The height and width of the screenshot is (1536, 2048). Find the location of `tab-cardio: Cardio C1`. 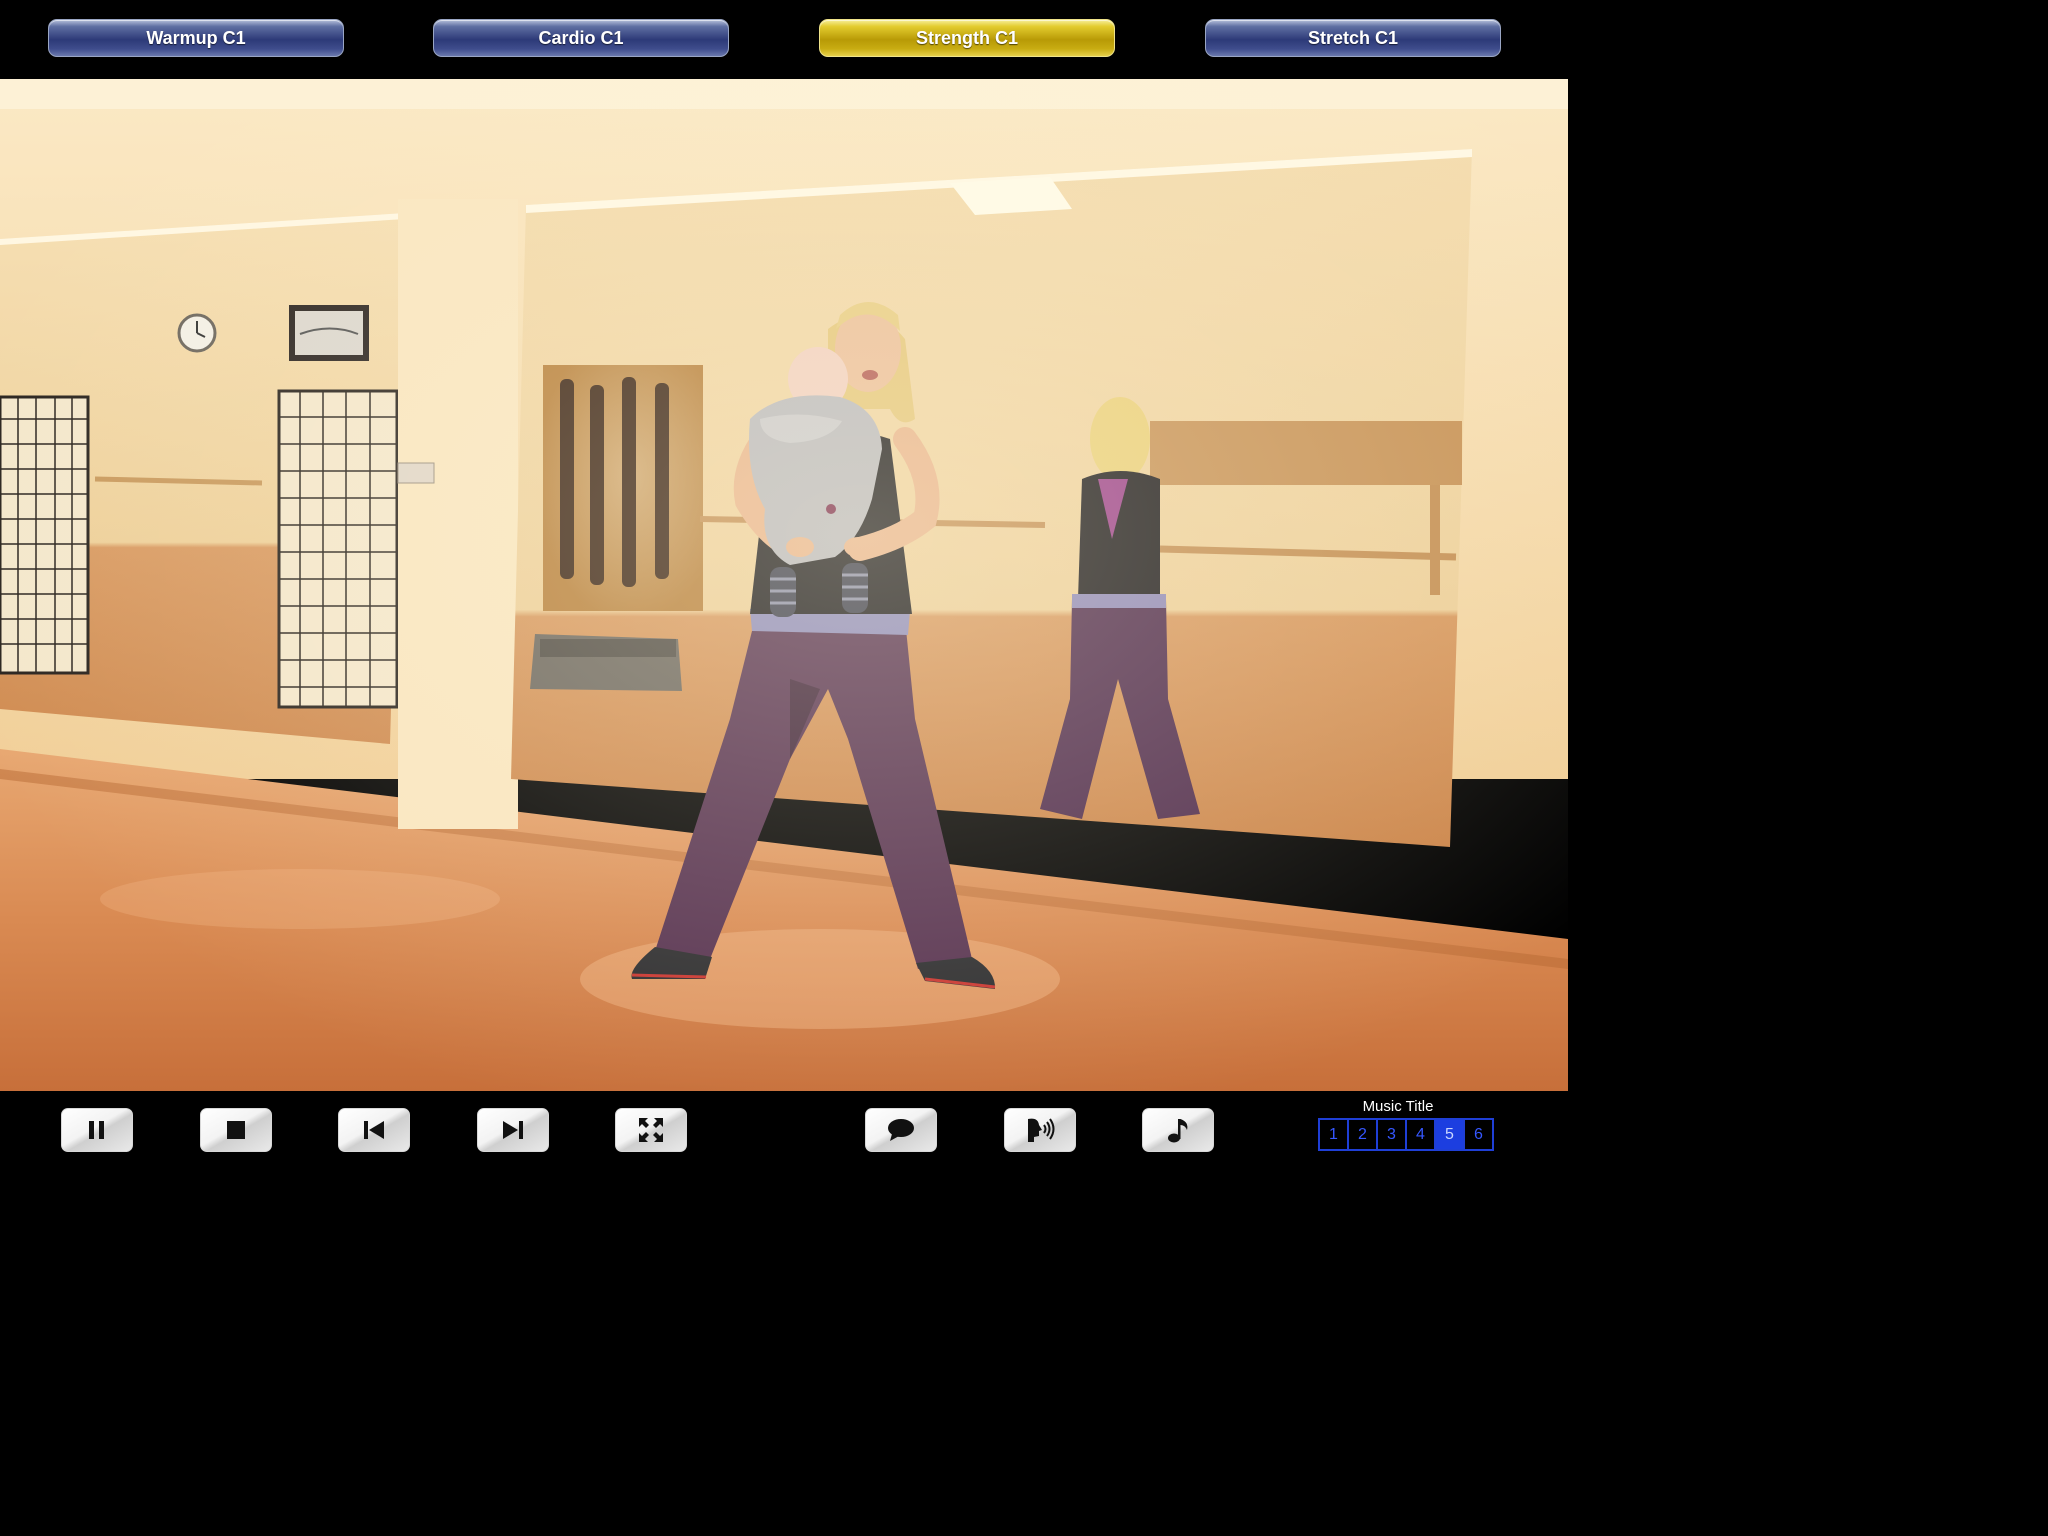

tab-cardio: Cardio C1 is located at coordinates (581, 38).